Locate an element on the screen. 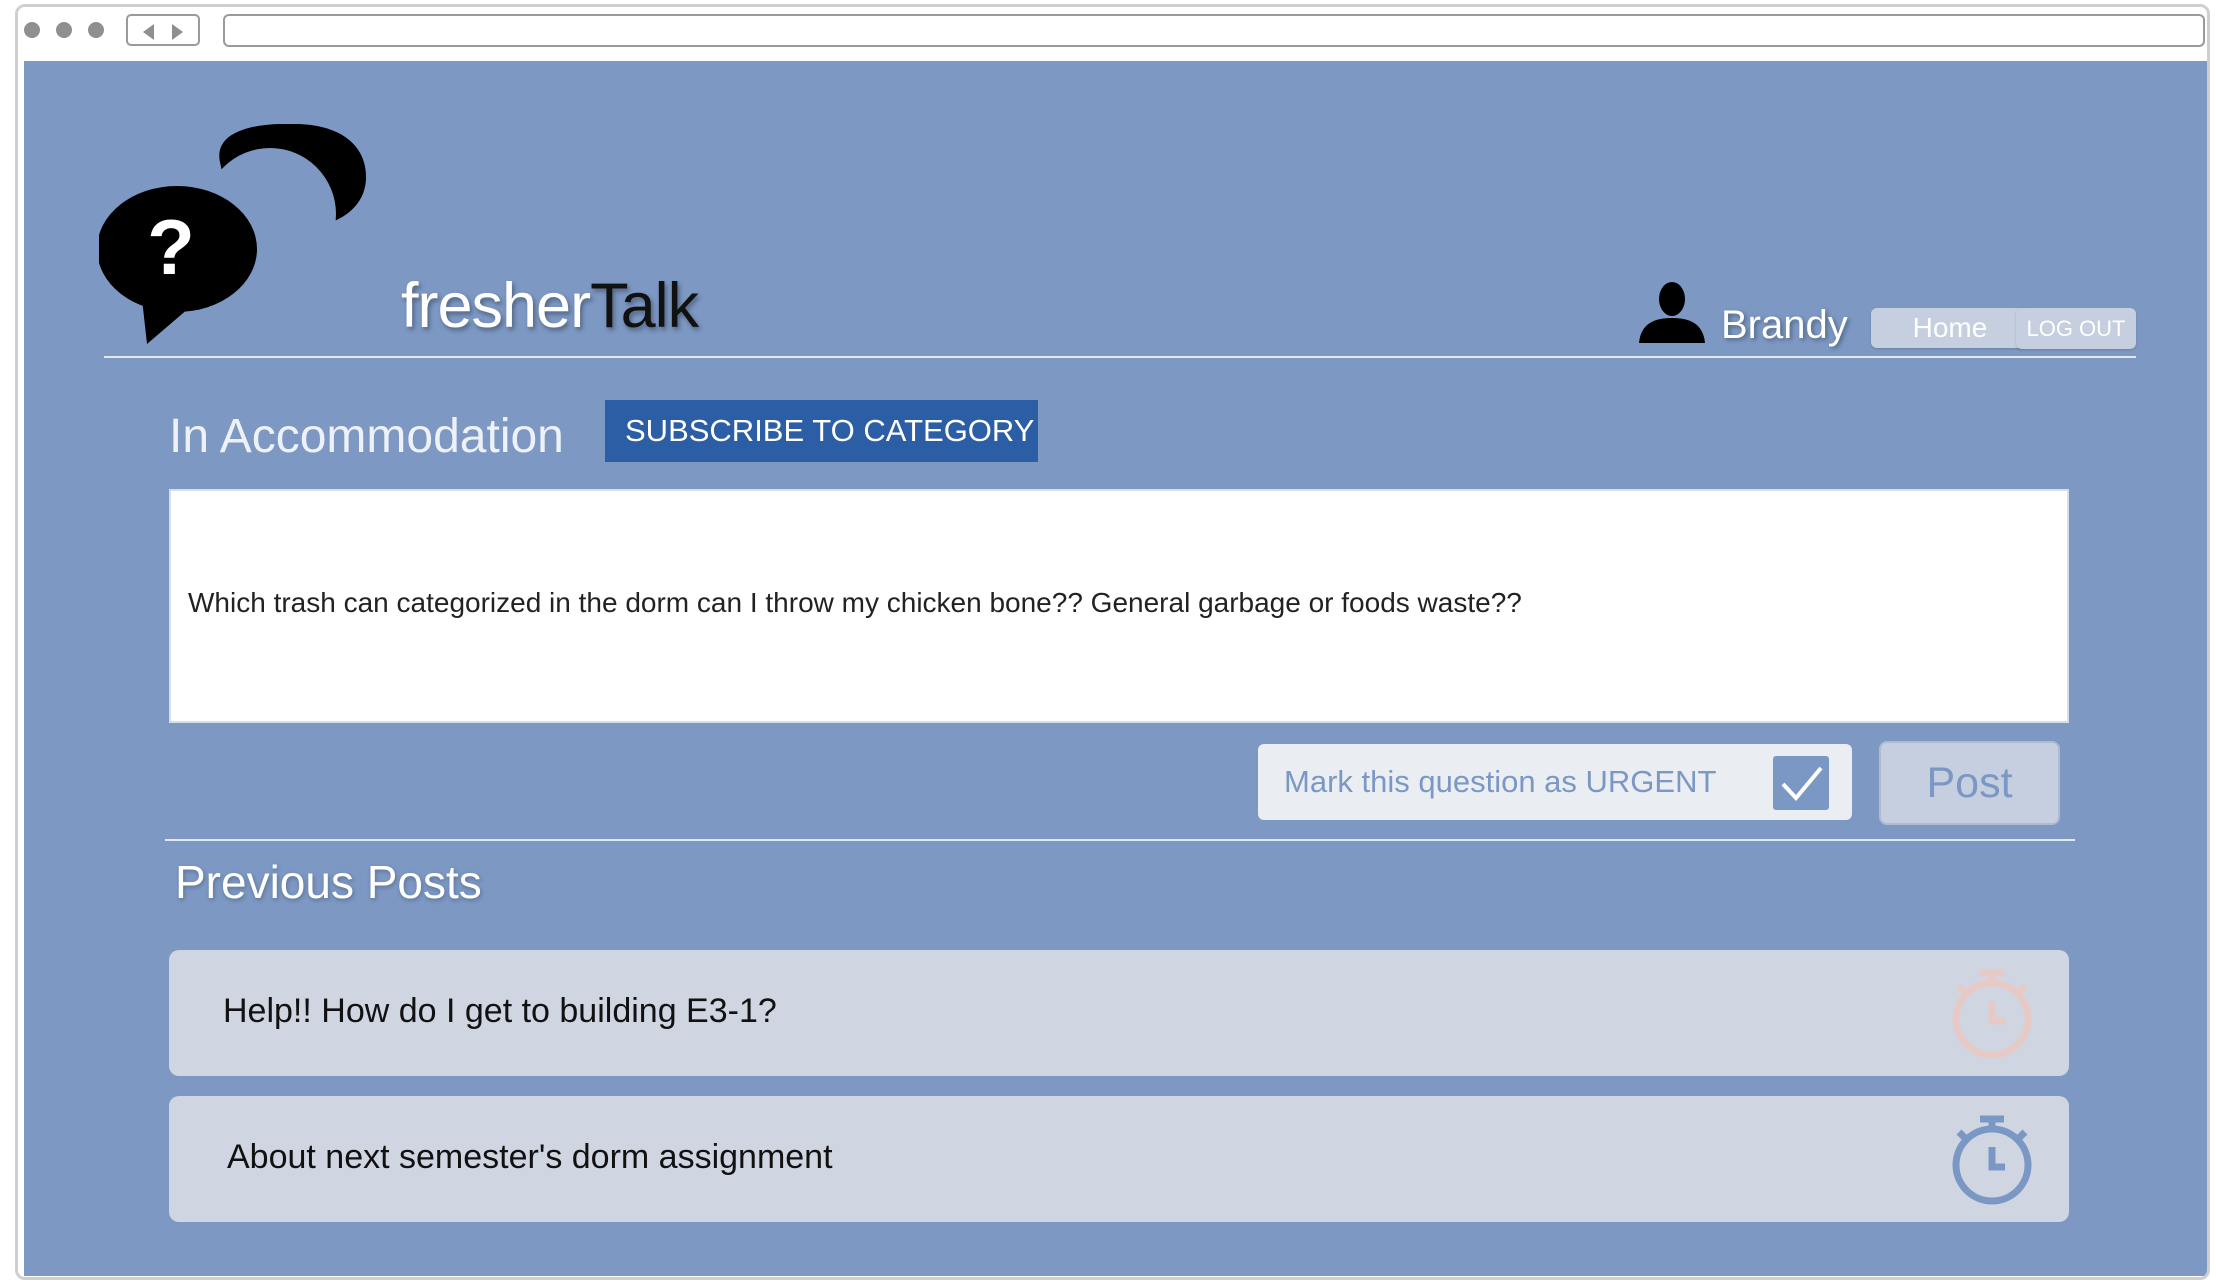 This screenshot has width=2216, height=1286. back-arrow-icon is located at coordinates (148, 32).